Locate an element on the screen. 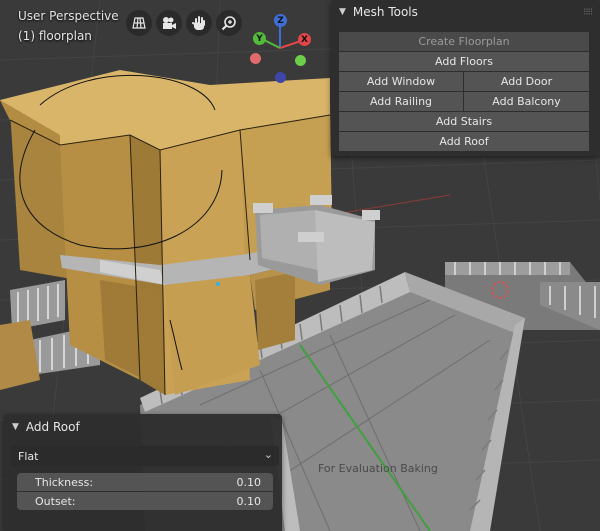 This screenshot has width=600, height=531. outset-label: Outset: is located at coordinates (55, 501).